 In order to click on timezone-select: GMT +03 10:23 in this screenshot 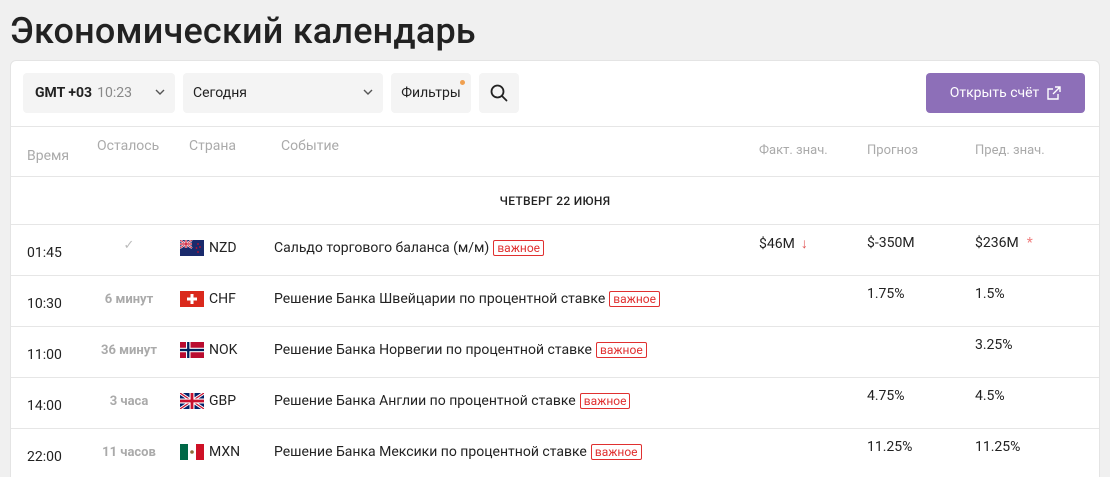, I will do `click(99, 93)`.